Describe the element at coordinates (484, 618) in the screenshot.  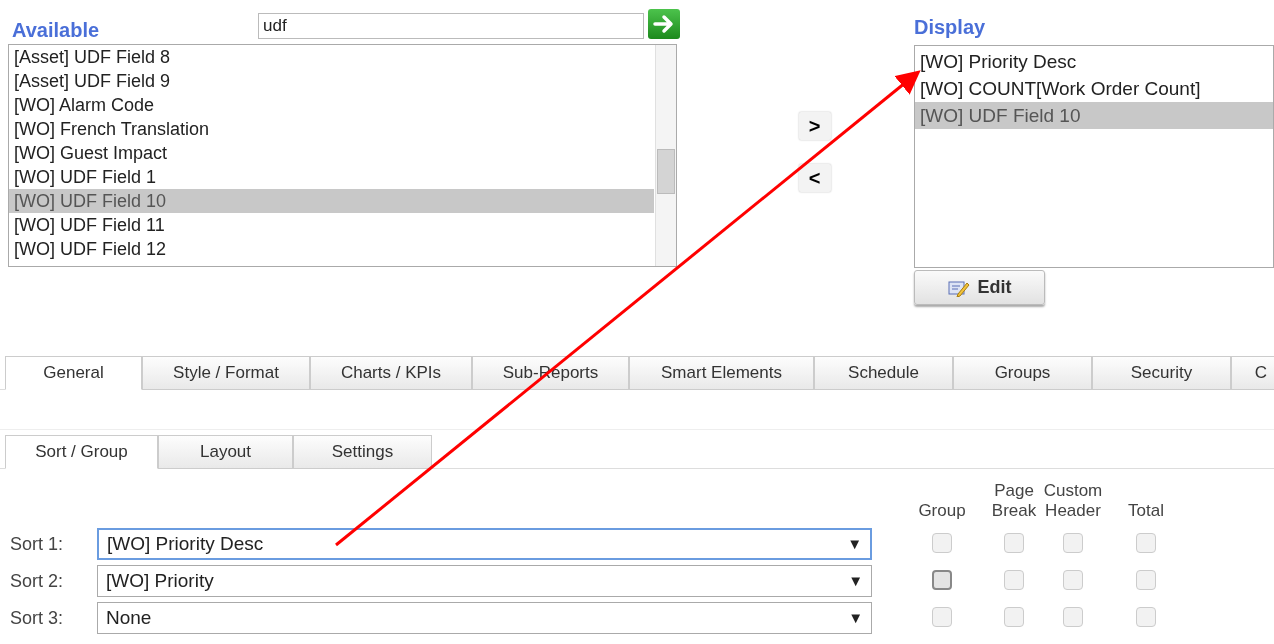
I see `sort-dropdown: None ▼` at that location.